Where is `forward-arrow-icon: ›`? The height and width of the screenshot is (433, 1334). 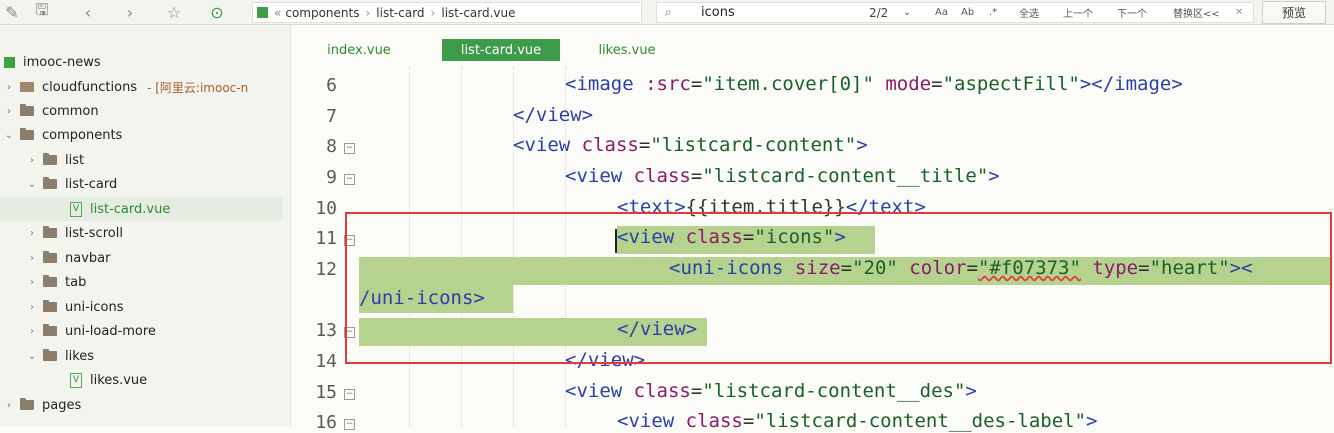
forward-arrow-icon: › is located at coordinates (130, 12).